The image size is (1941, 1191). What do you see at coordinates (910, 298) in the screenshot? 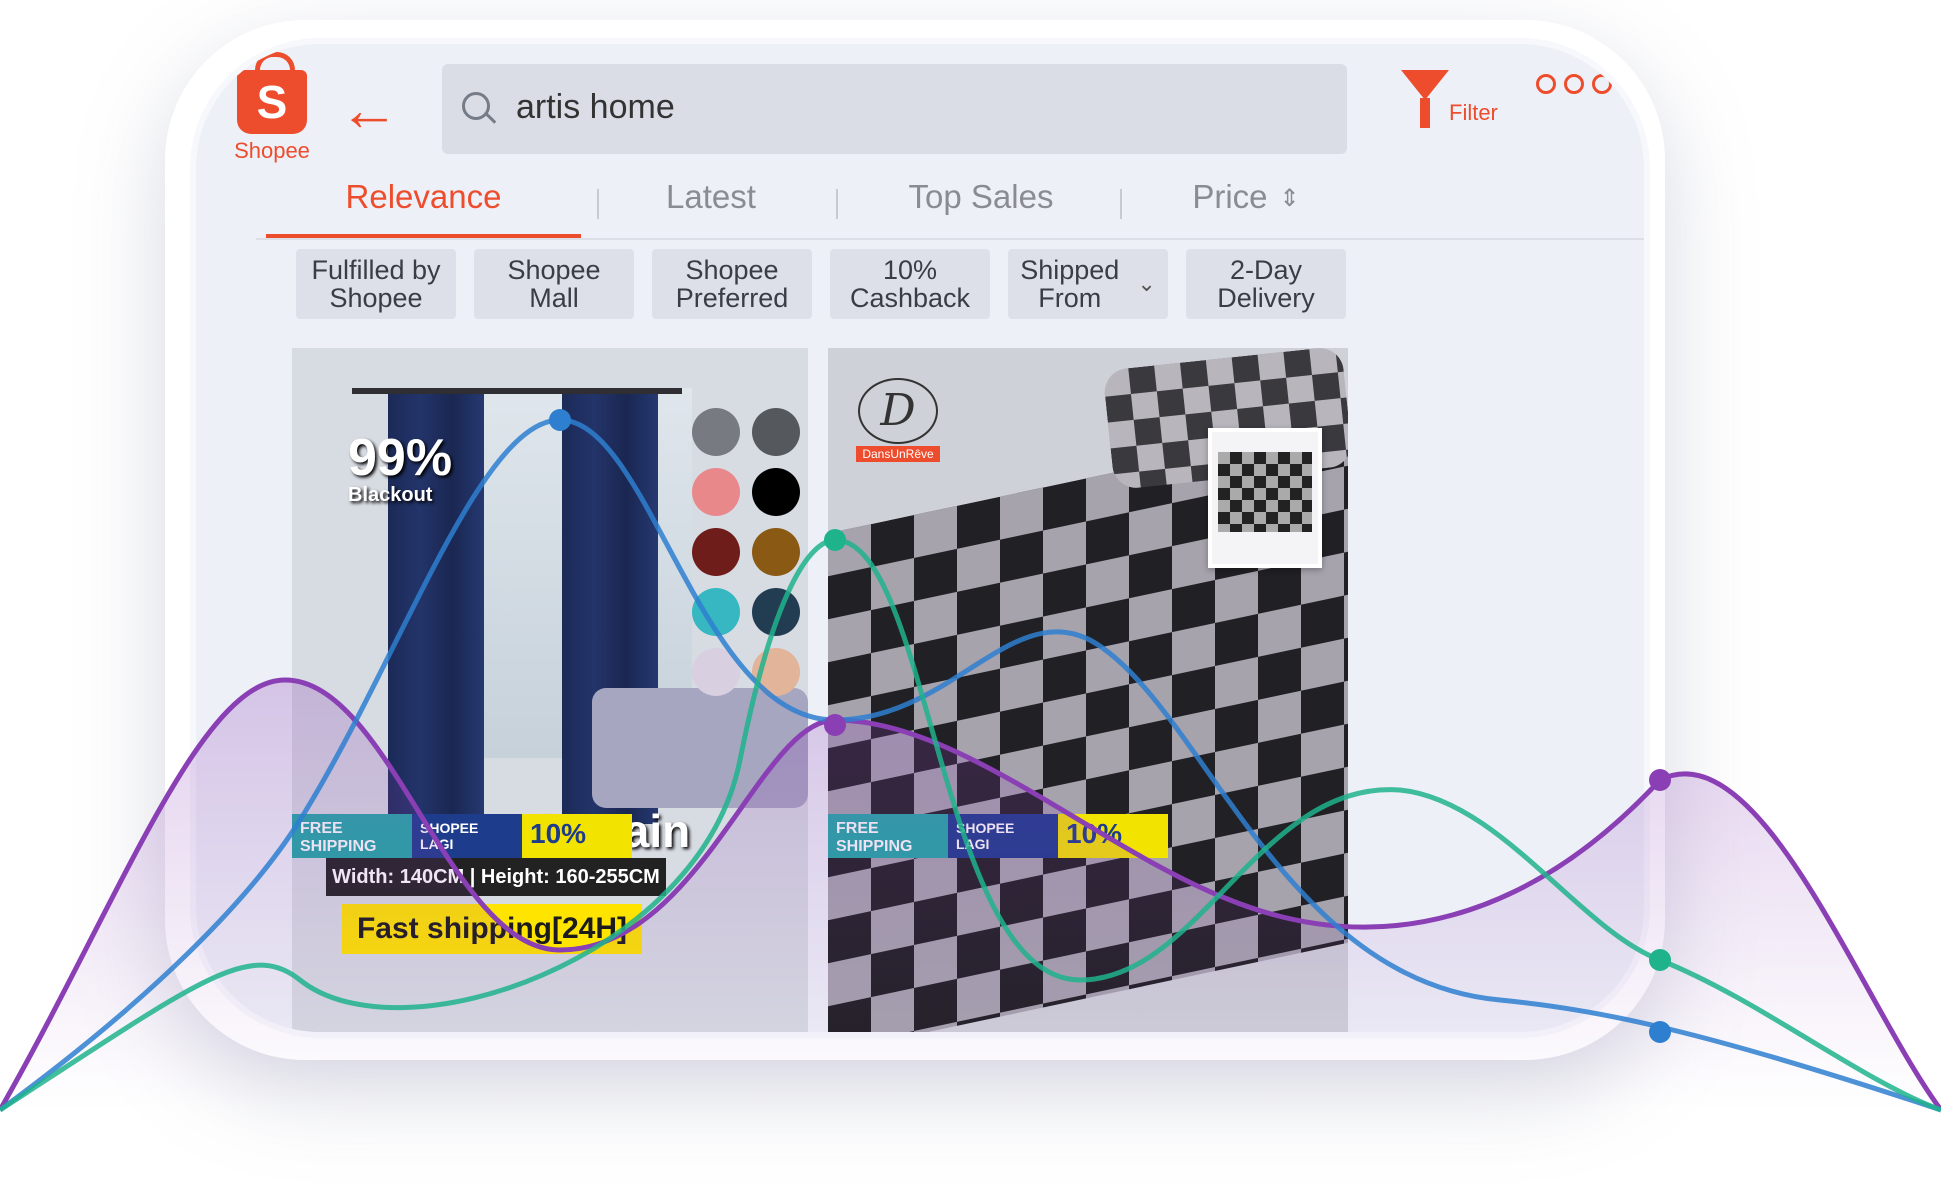
I see `chip-line: Cashback` at bounding box center [910, 298].